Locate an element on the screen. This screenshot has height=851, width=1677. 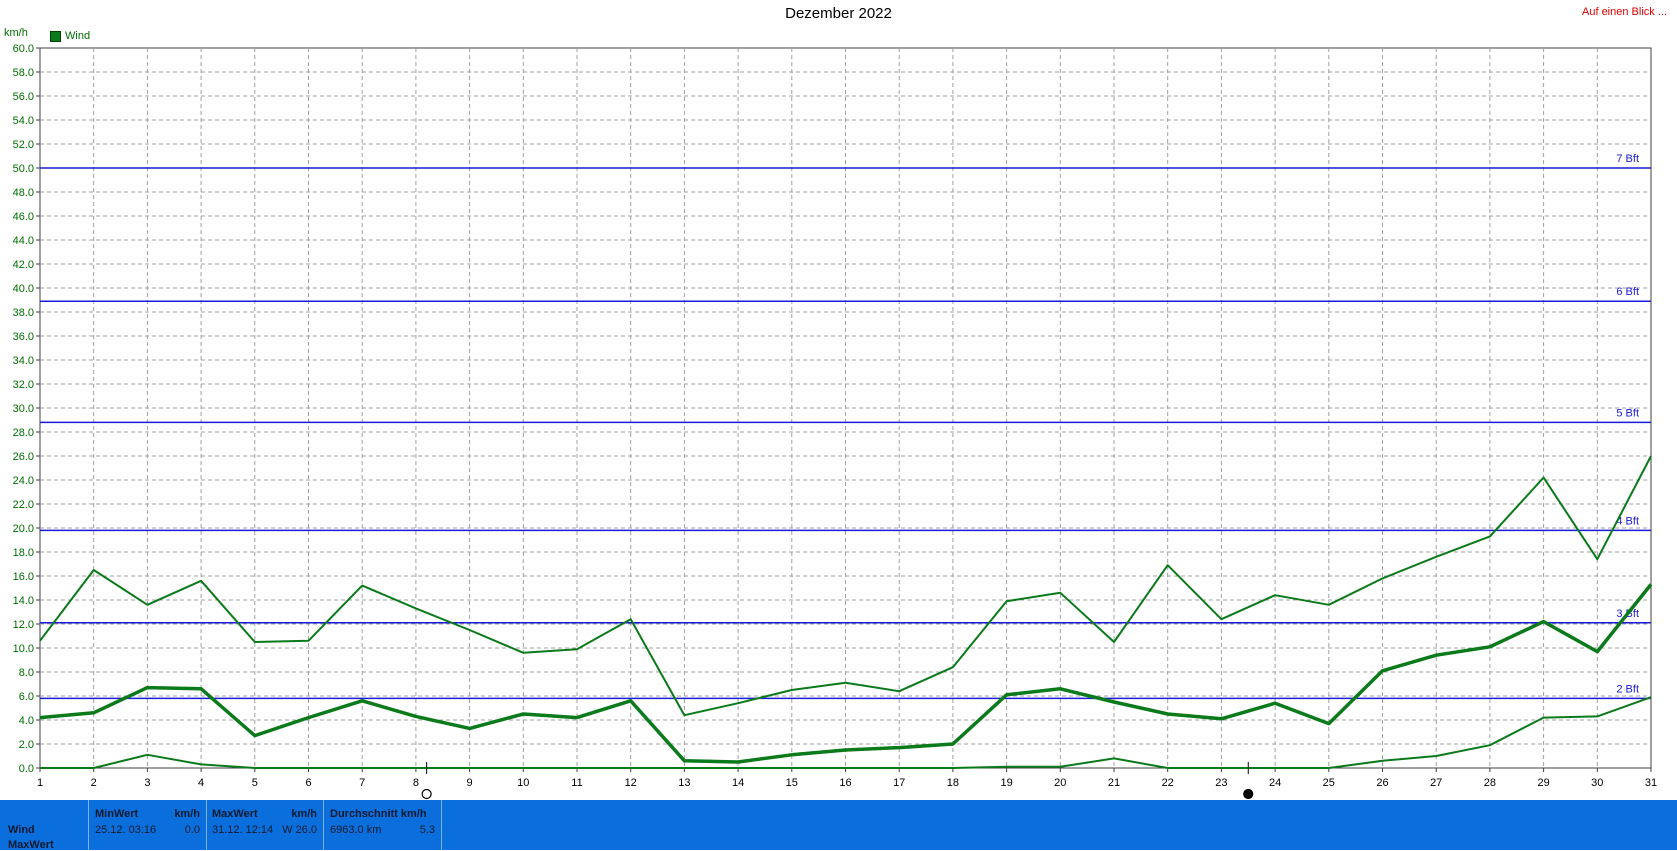
x-tick-label: 13 is located at coordinates (684, 783).